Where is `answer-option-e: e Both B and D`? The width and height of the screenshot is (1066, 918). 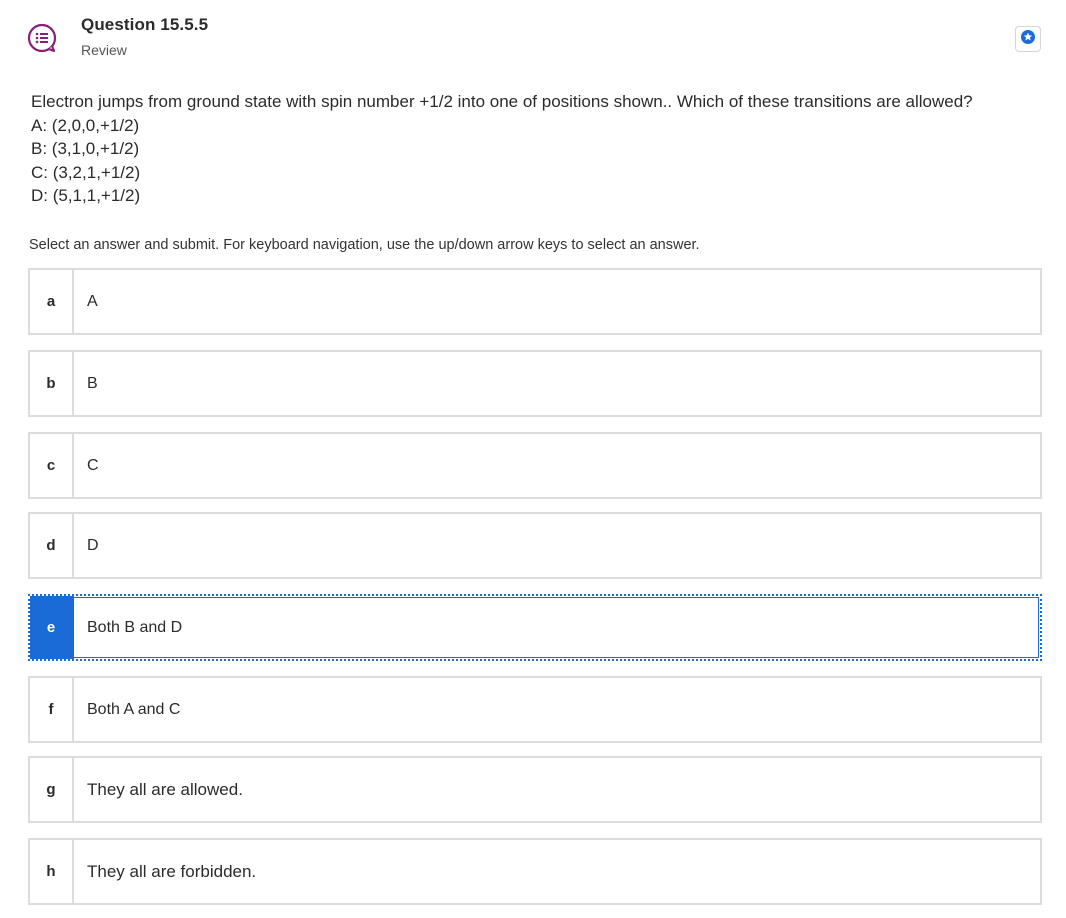
answer-option-e: e Both B and D is located at coordinates (535, 627).